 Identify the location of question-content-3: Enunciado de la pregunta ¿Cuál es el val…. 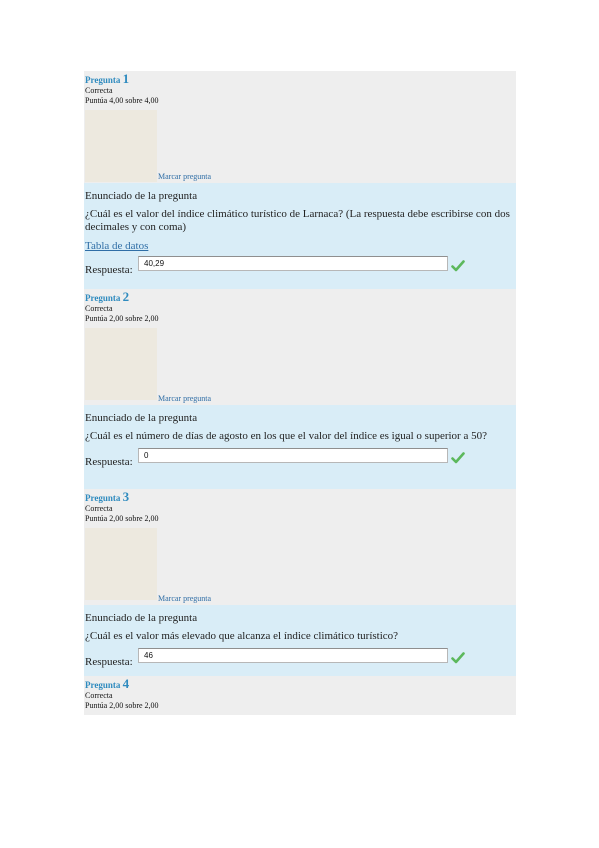
(300, 640).